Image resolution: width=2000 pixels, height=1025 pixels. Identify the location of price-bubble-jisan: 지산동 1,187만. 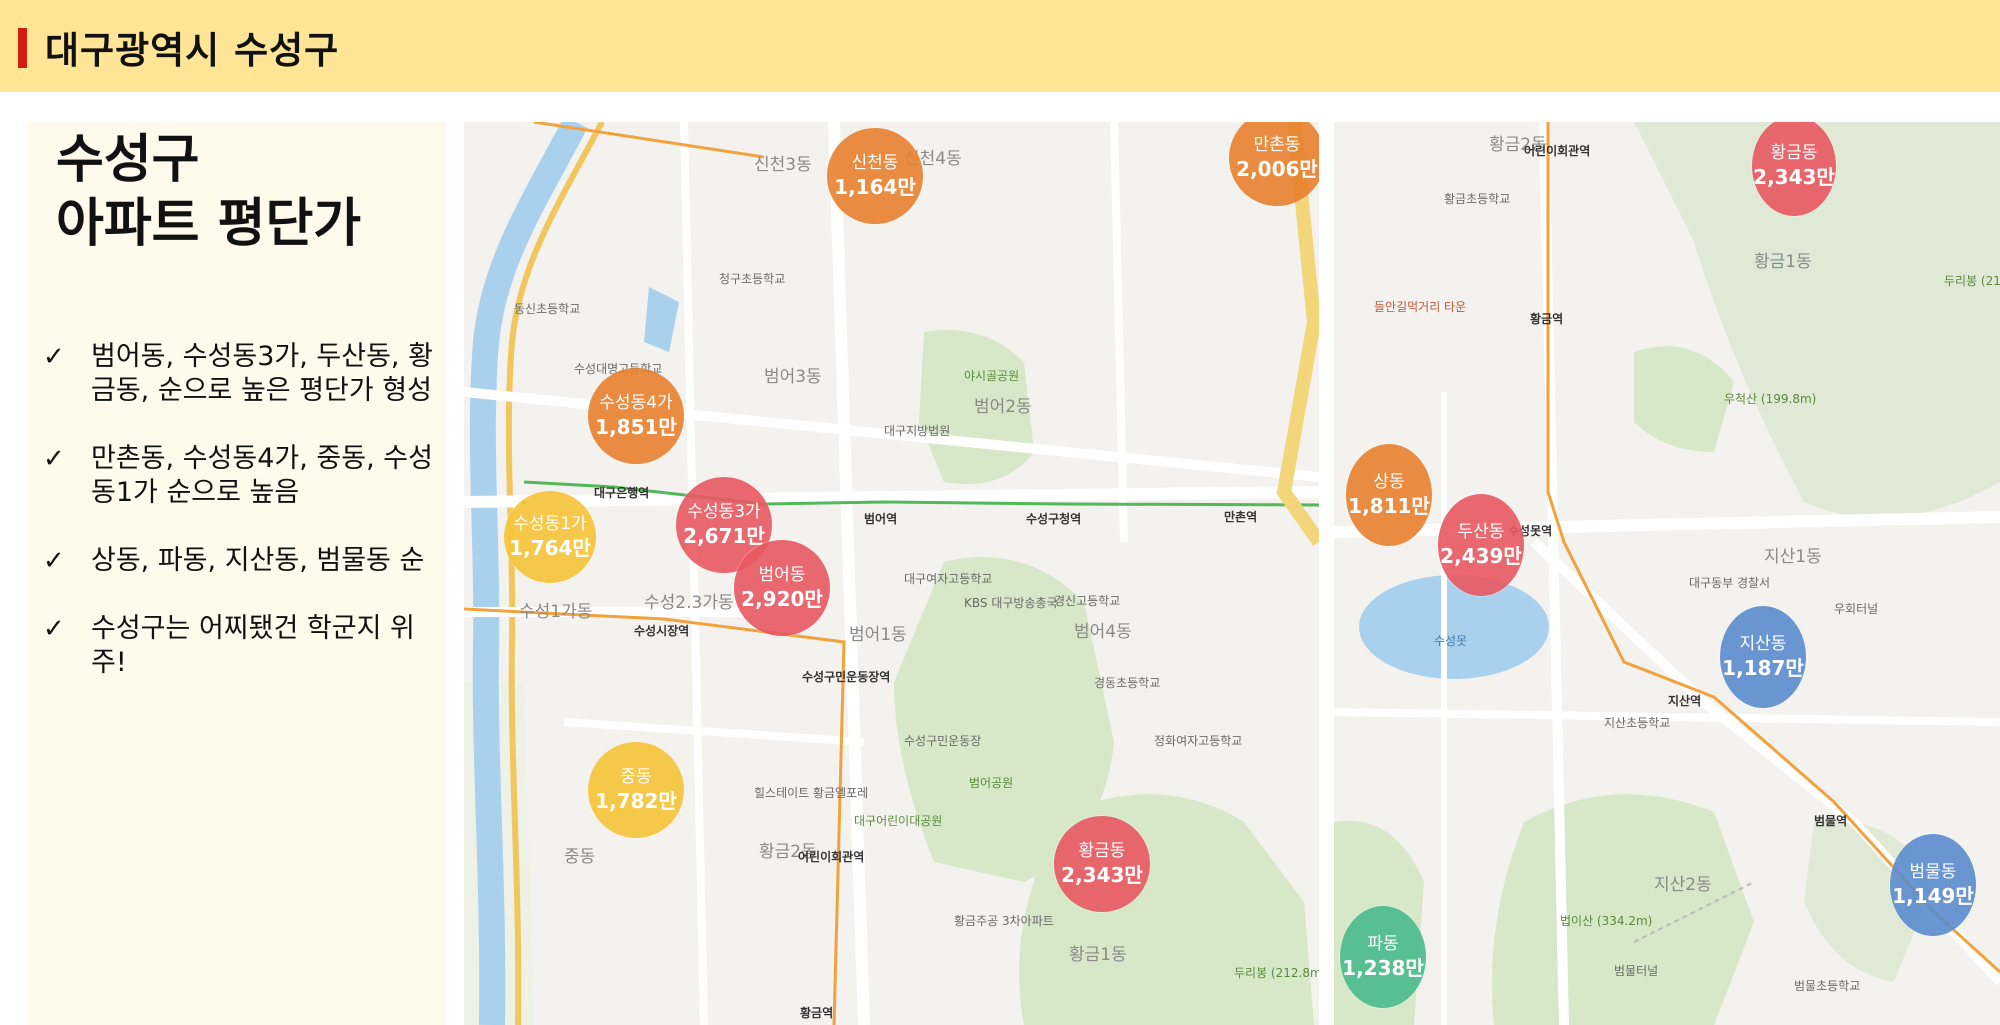
(1763, 657).